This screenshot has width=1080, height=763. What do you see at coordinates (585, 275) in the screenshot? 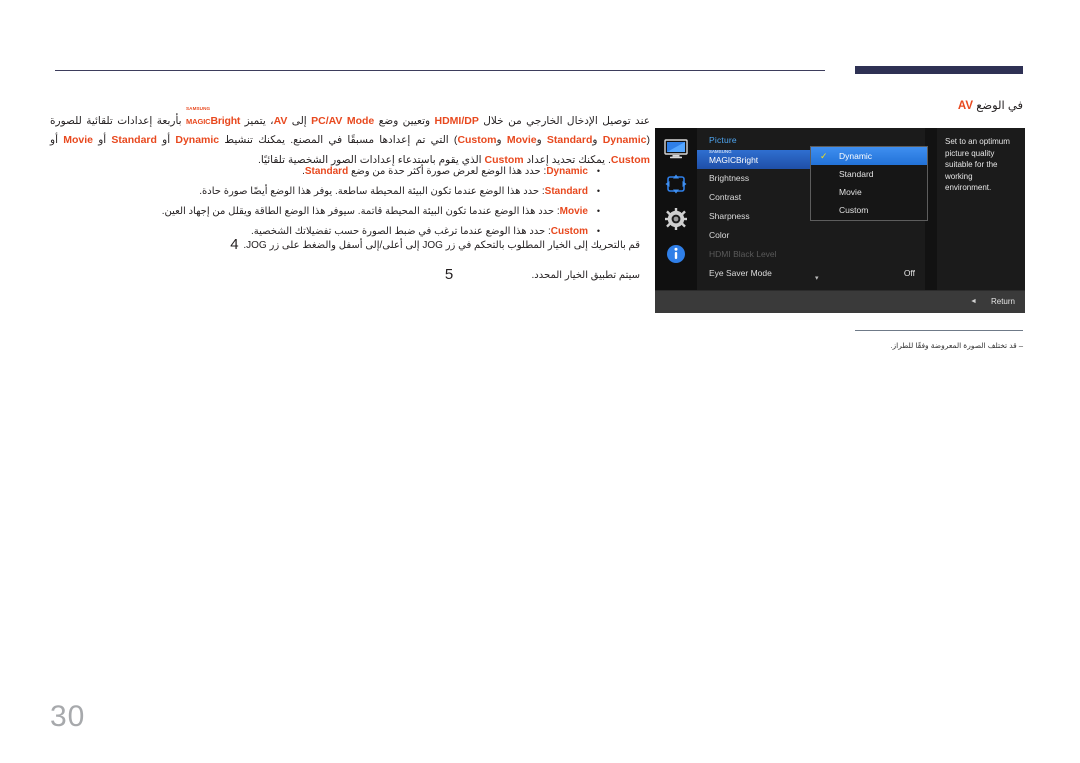
I see `step-text: سيتم تطبيق الخيار المحدد.` at bounding box center [585, 275].